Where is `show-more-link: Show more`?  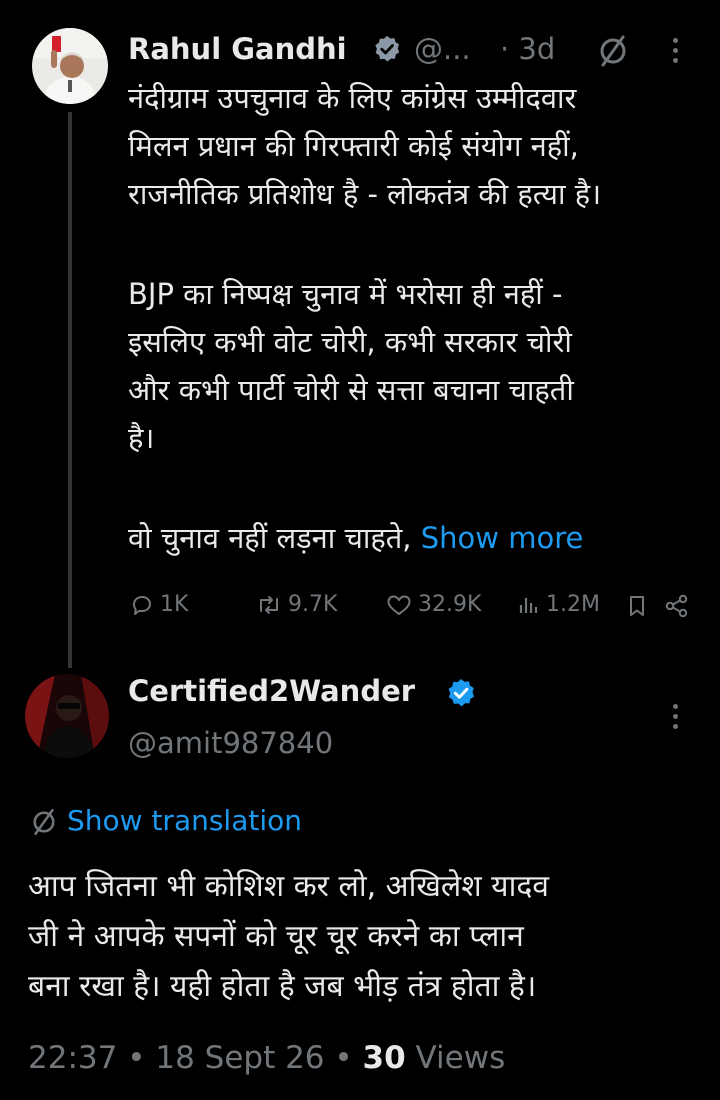
show-more-link: Show more is located at coordinates (502, 538).